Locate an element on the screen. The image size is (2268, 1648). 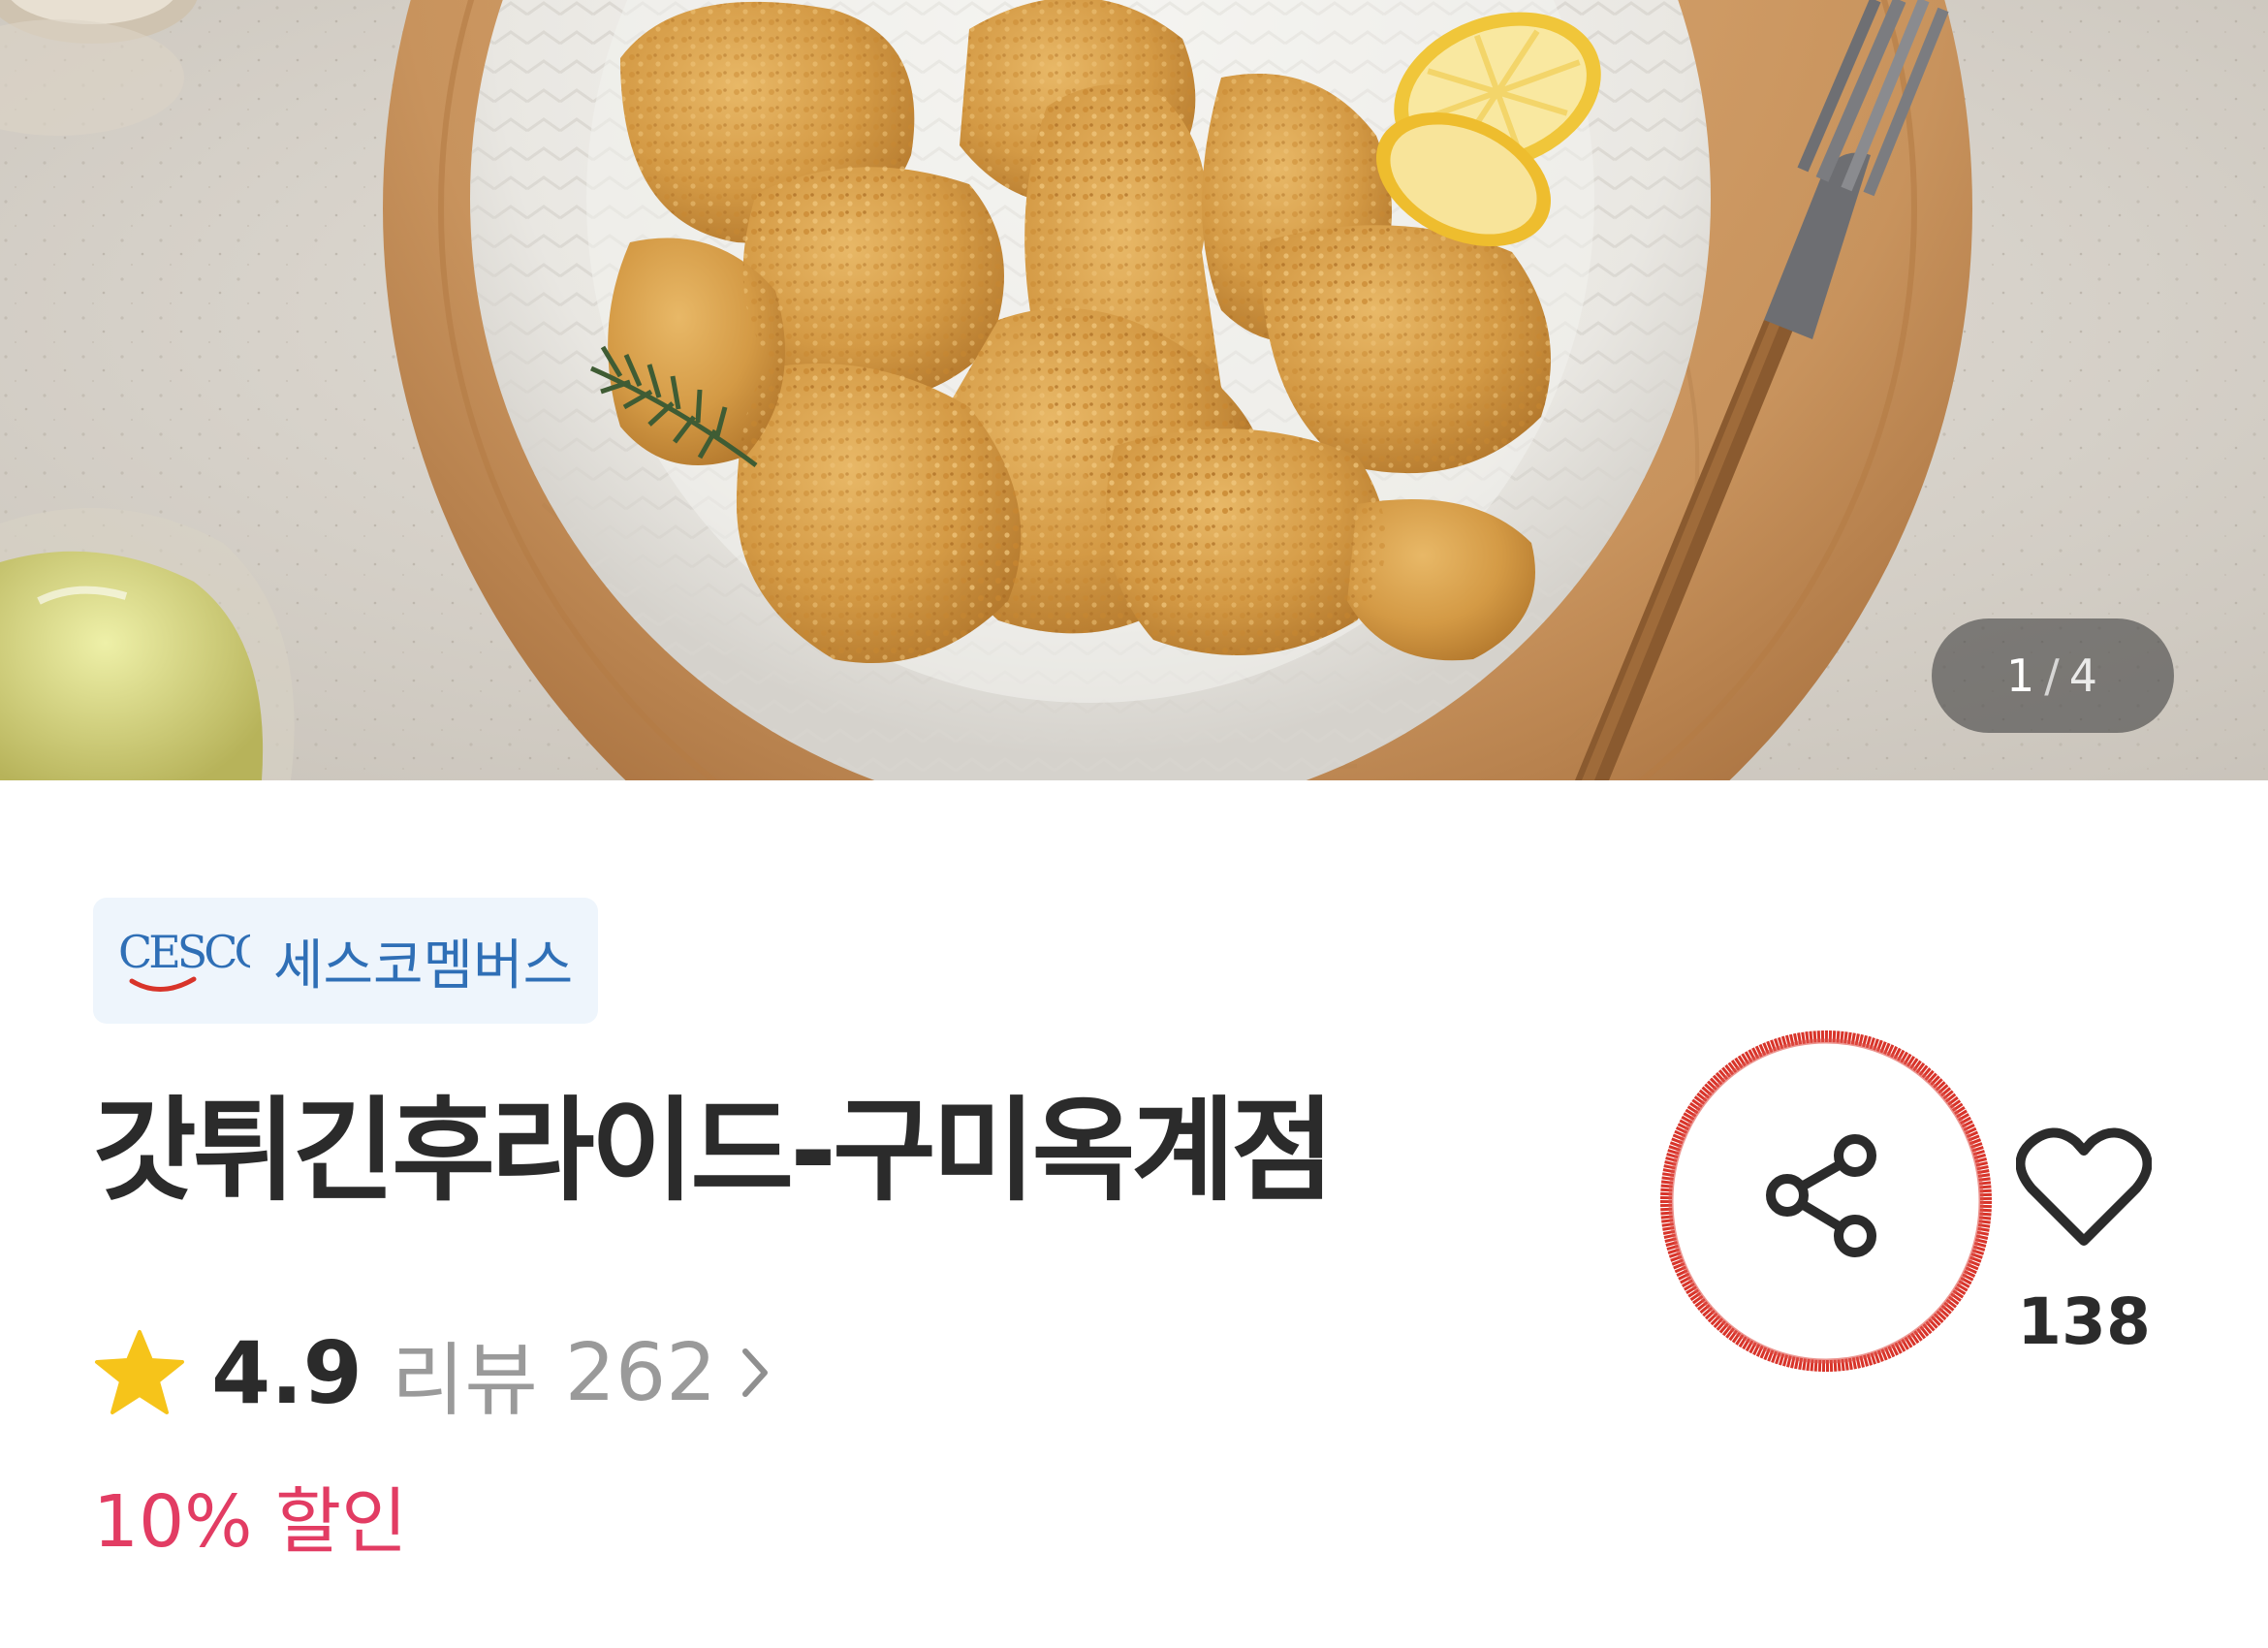
review-link: 리뷰 262 is located at coordinates (582, 1373).